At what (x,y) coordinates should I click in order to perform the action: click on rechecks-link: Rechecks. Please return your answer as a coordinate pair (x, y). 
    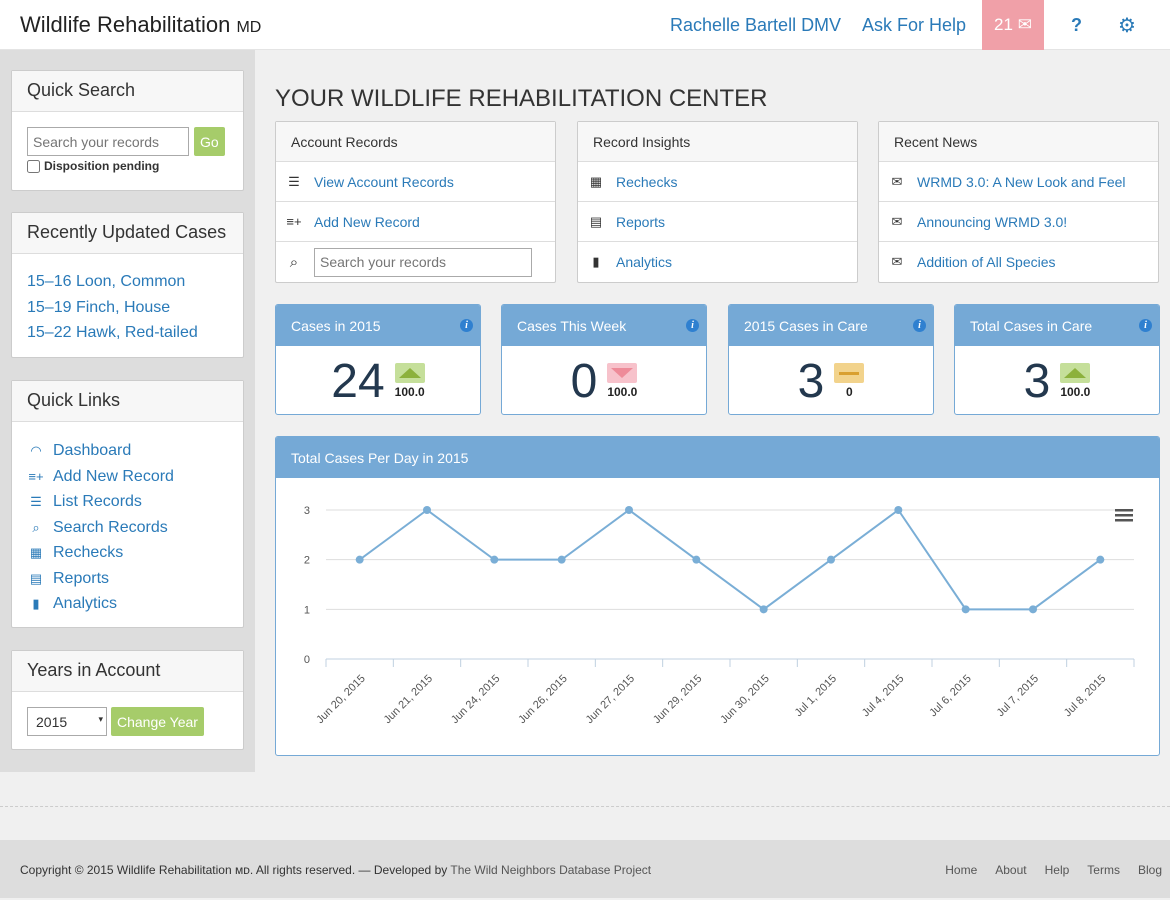
    Looking at the image, I should click on (646, 182).